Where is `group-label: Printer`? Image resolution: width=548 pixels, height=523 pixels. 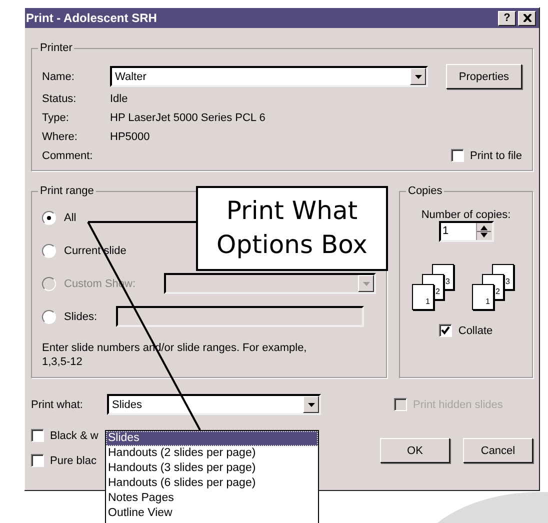
group-label: Printer is located at coordinates (56, 48).